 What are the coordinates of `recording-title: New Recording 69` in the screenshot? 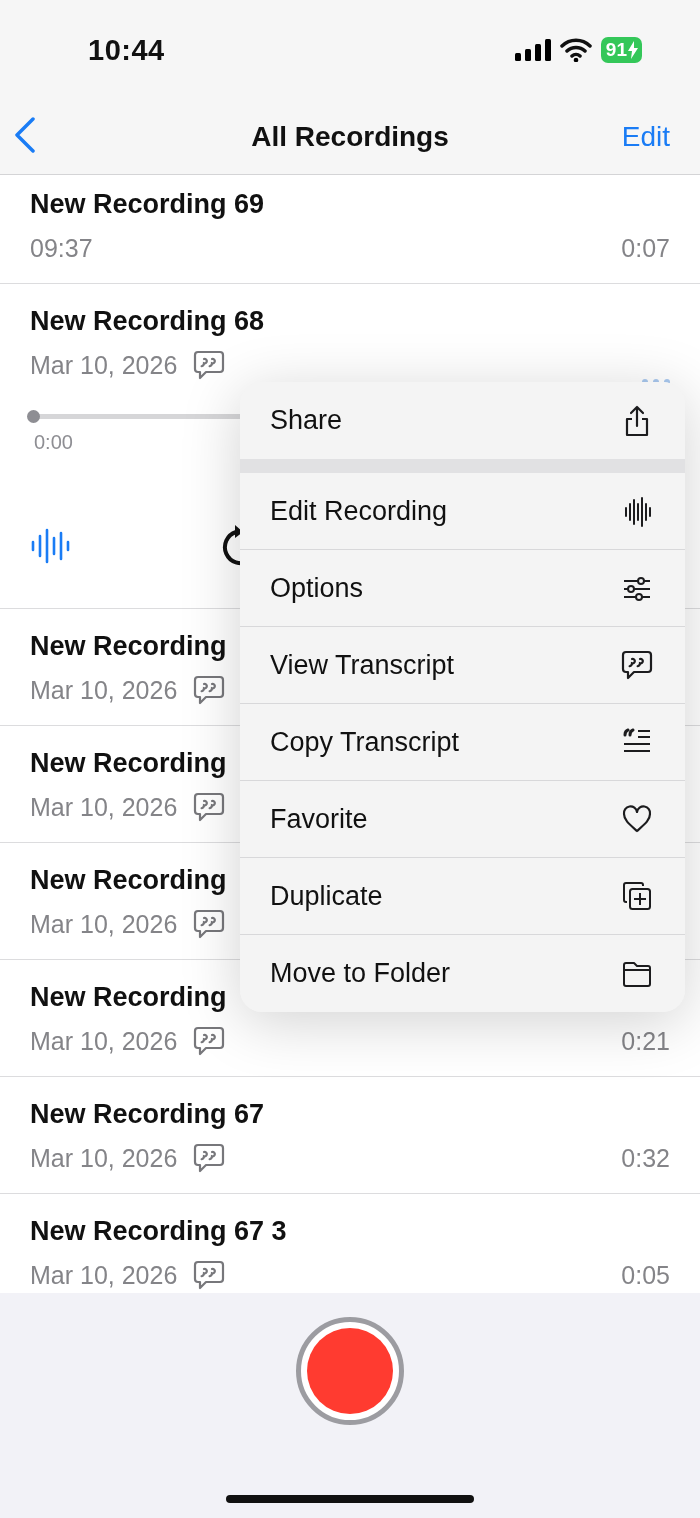 It's located at (147, 204).